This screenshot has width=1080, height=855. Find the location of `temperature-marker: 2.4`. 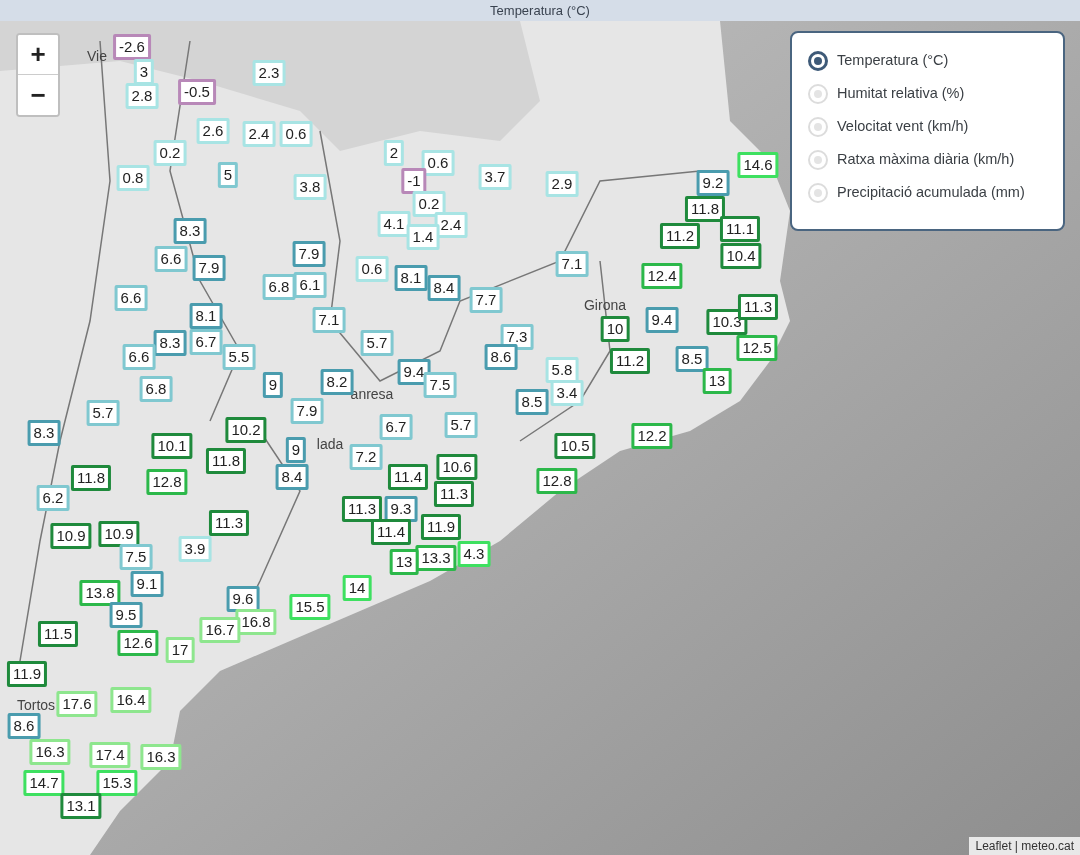

temperature-marker: 2.4 is located at coordinates (451, 225).